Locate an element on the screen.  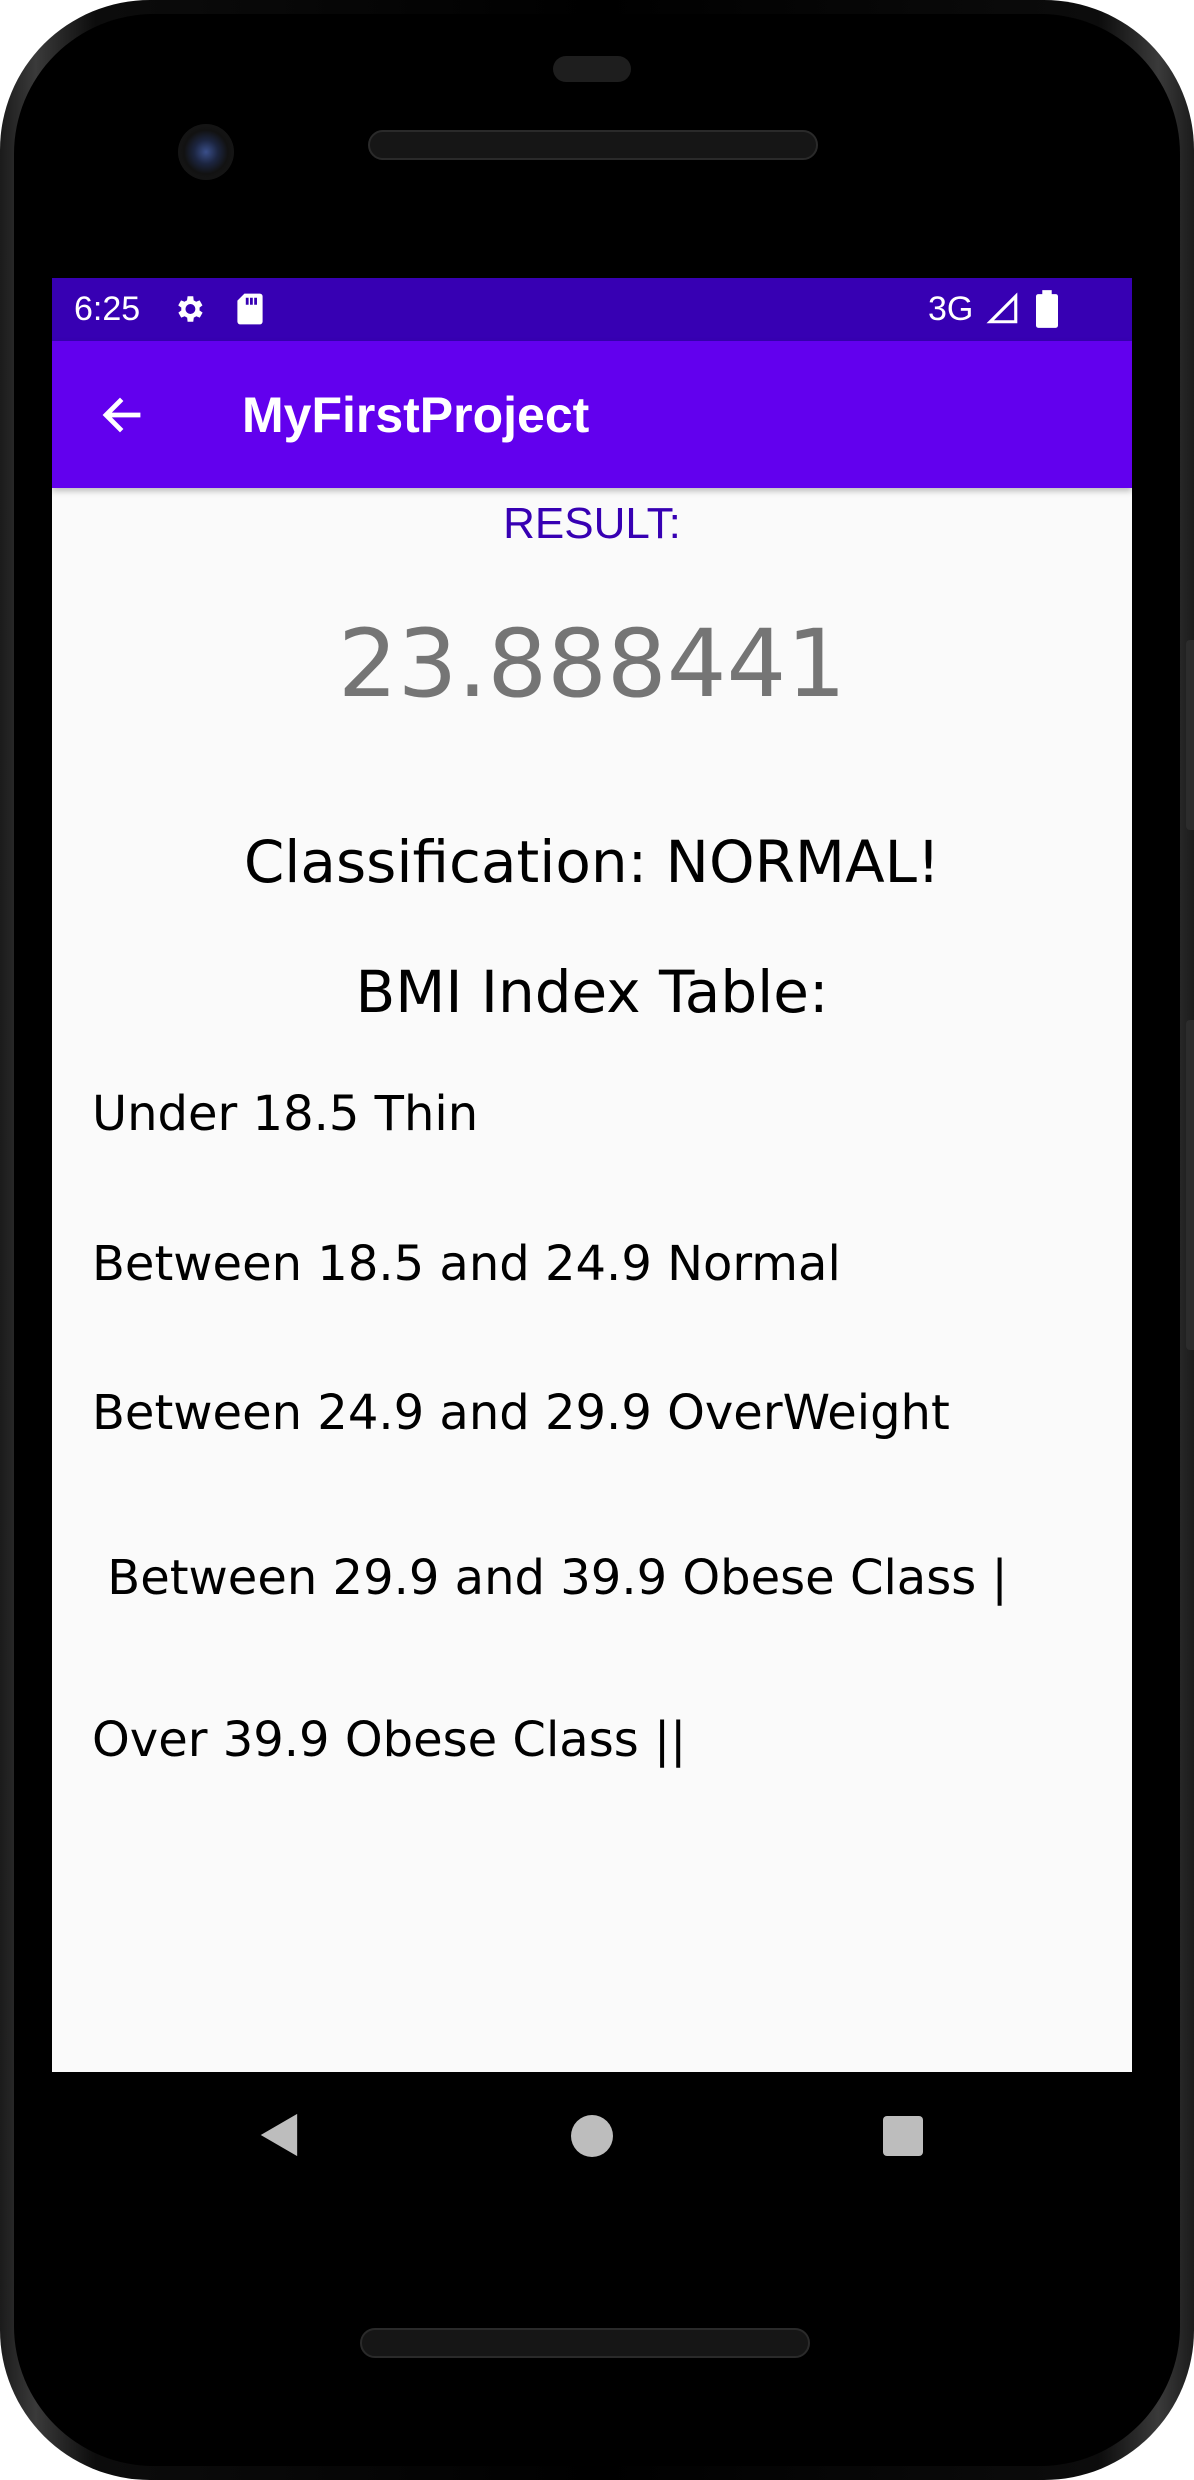
front-camera-icon is located at coordinates (206, 152).